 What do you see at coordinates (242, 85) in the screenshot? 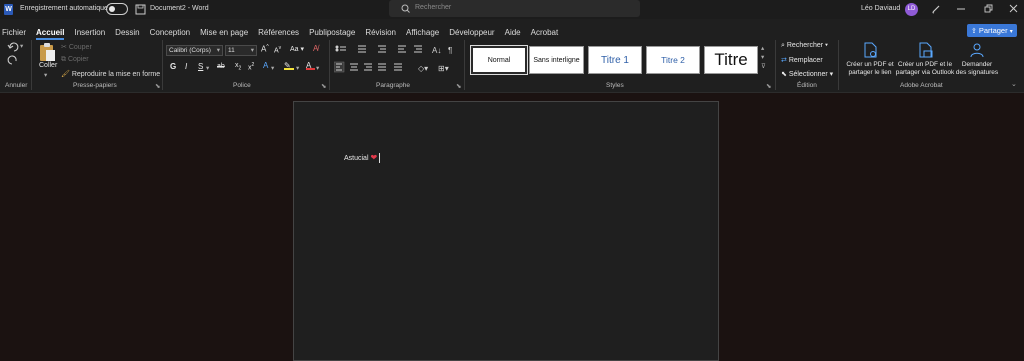
I see `font-group-label: Police` at bounding box center [242, 85].